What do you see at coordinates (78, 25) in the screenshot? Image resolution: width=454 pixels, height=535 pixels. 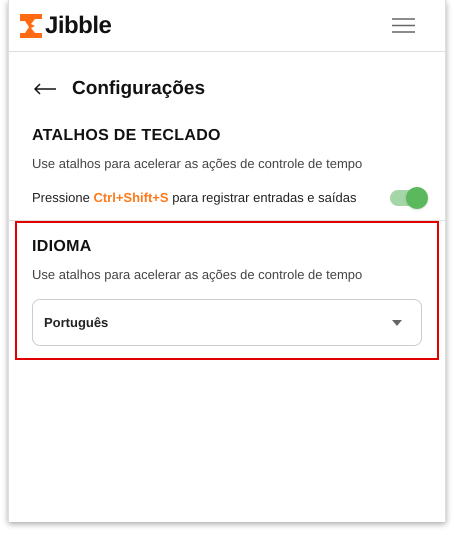 I see `logo-text: Jibble` at bounding box center [78, 25].